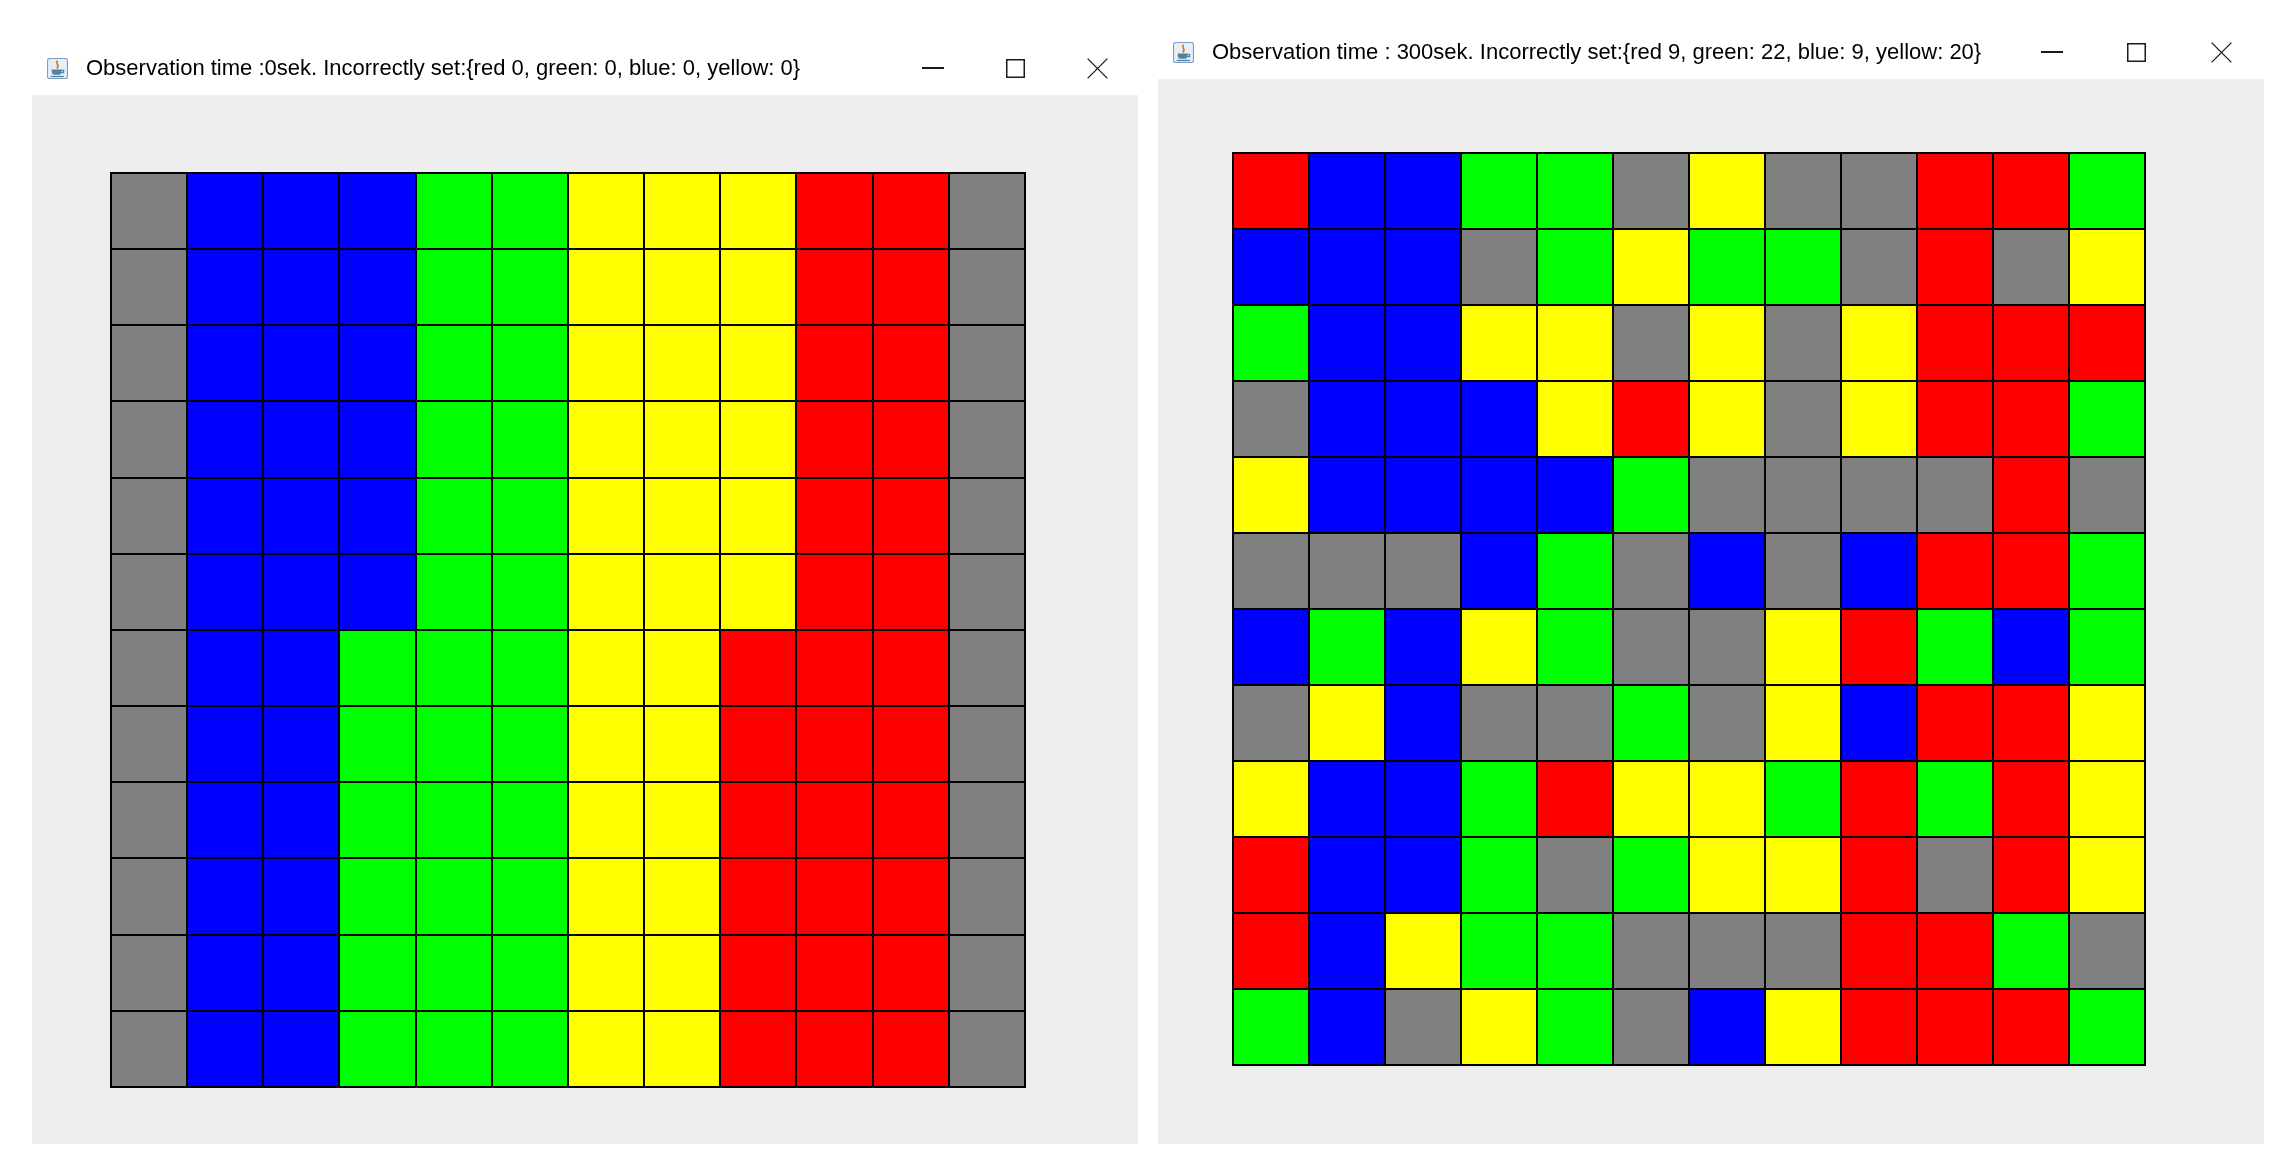  I want to click on window-title: Observation time :0sek. Incorrectly set:{red 0, green: 0, blue: 0, yellow: 0}, so click(443, 68).